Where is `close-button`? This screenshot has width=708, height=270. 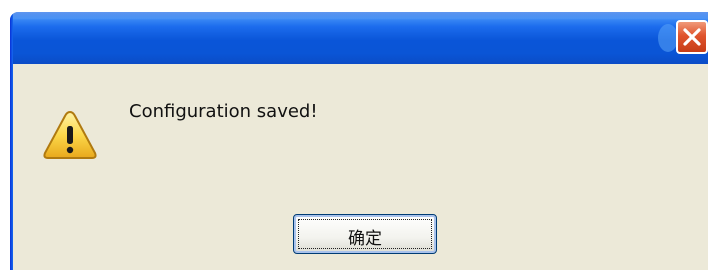 close-button is located at coordinates (692, 37).